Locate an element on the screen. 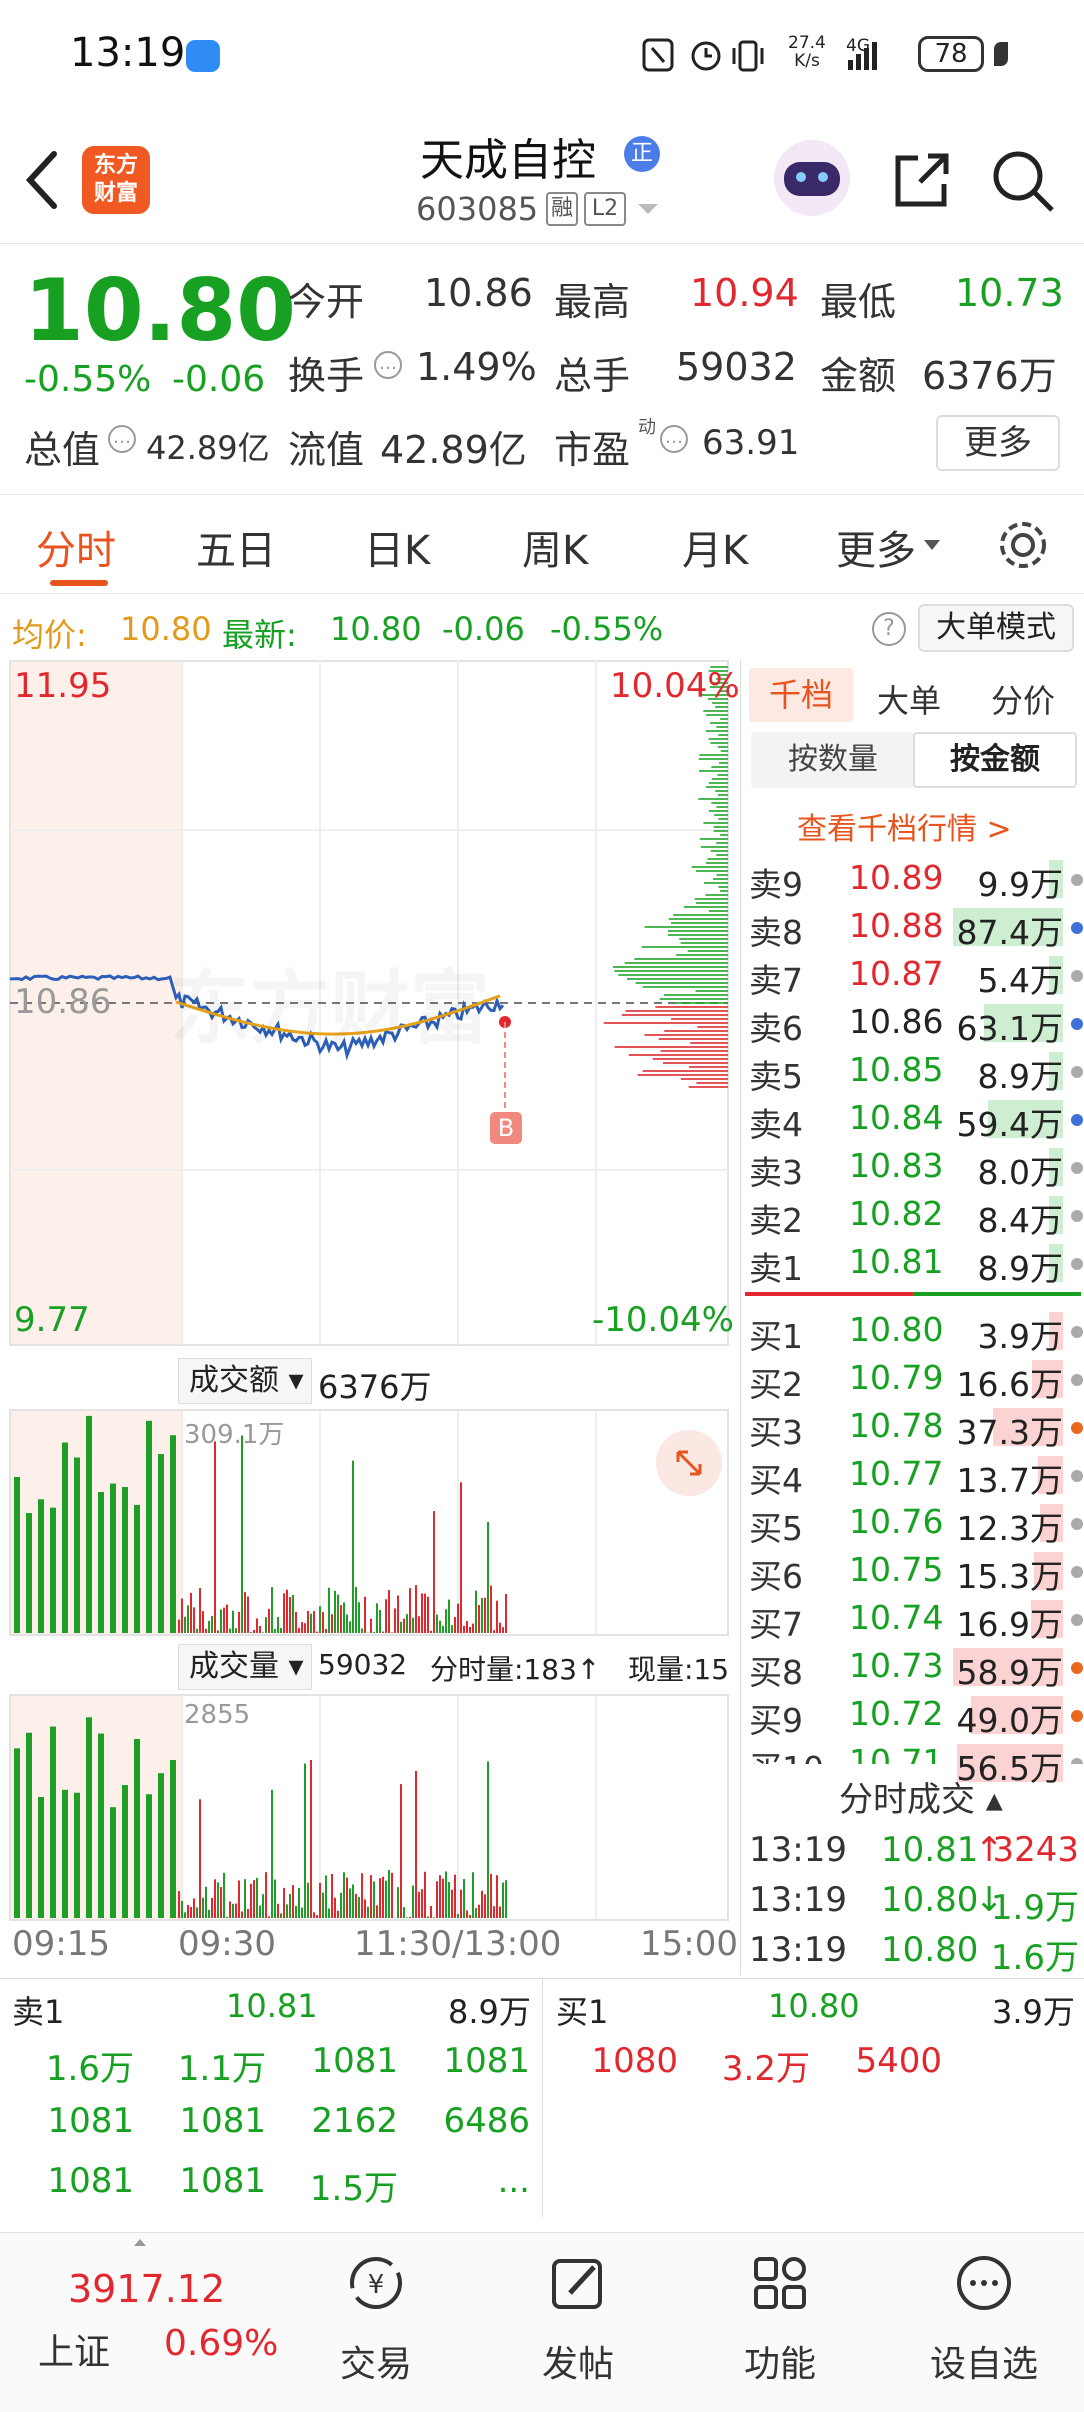 The image size is (1084, 2412). bid-level-8: 买8 10.73 58.9万 is located at coordinates (916, 1668).